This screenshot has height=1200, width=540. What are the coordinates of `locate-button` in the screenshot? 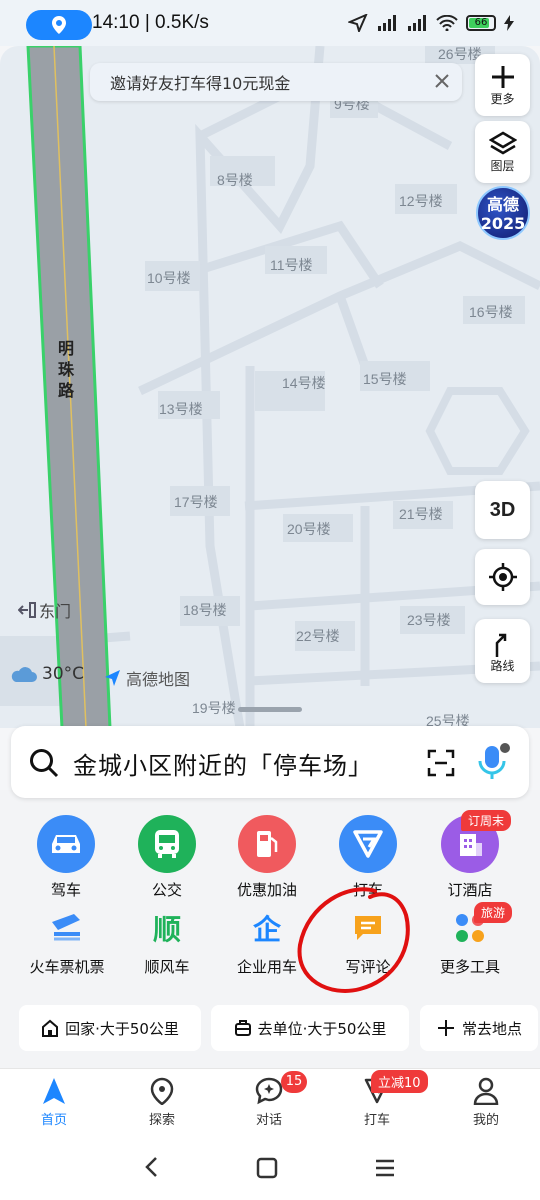 It's located at (502, 577).